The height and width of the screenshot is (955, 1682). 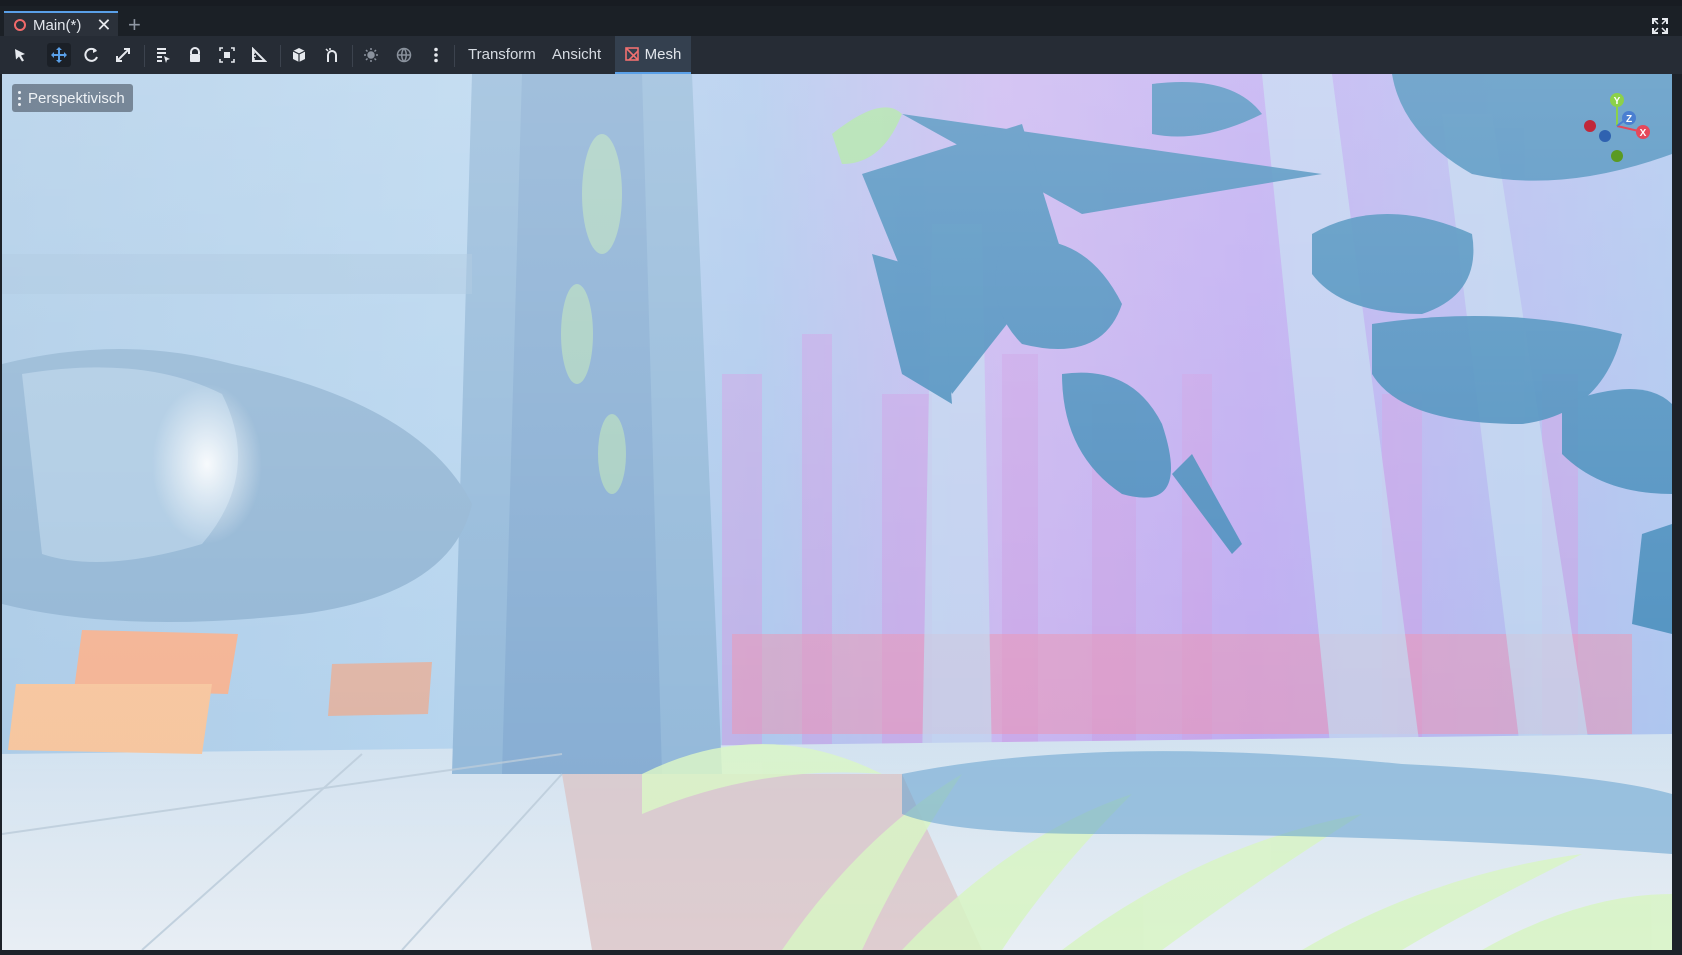 I want to click on gizmo-z-label: Z, so click(x=1629, y=119).